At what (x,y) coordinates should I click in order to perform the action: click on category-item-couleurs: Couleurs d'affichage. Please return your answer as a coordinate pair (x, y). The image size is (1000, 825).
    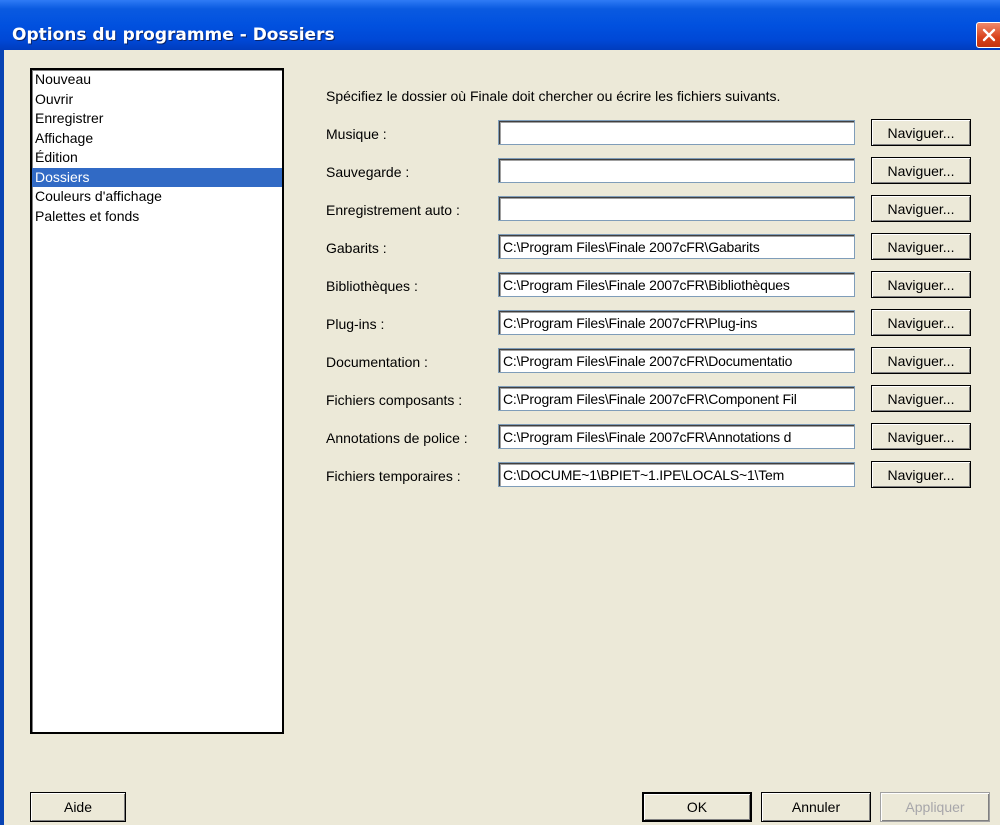
    Looking at the image, I should click on (157, 197).